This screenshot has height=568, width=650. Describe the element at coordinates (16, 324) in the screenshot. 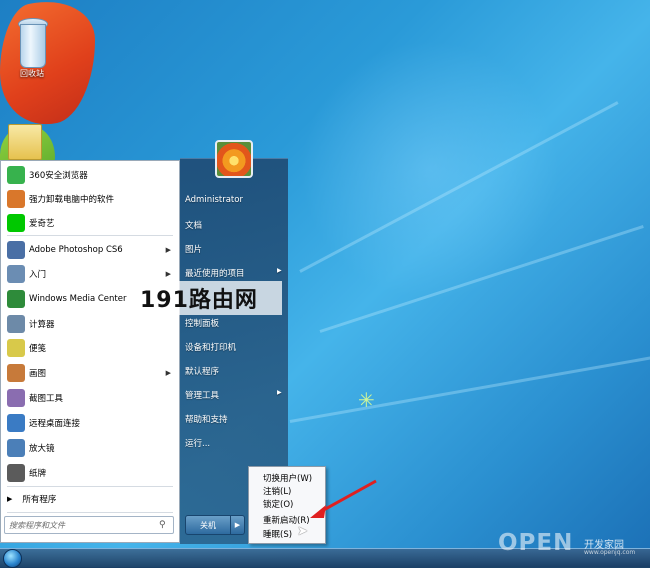

I see `calculator-icon` at that location.